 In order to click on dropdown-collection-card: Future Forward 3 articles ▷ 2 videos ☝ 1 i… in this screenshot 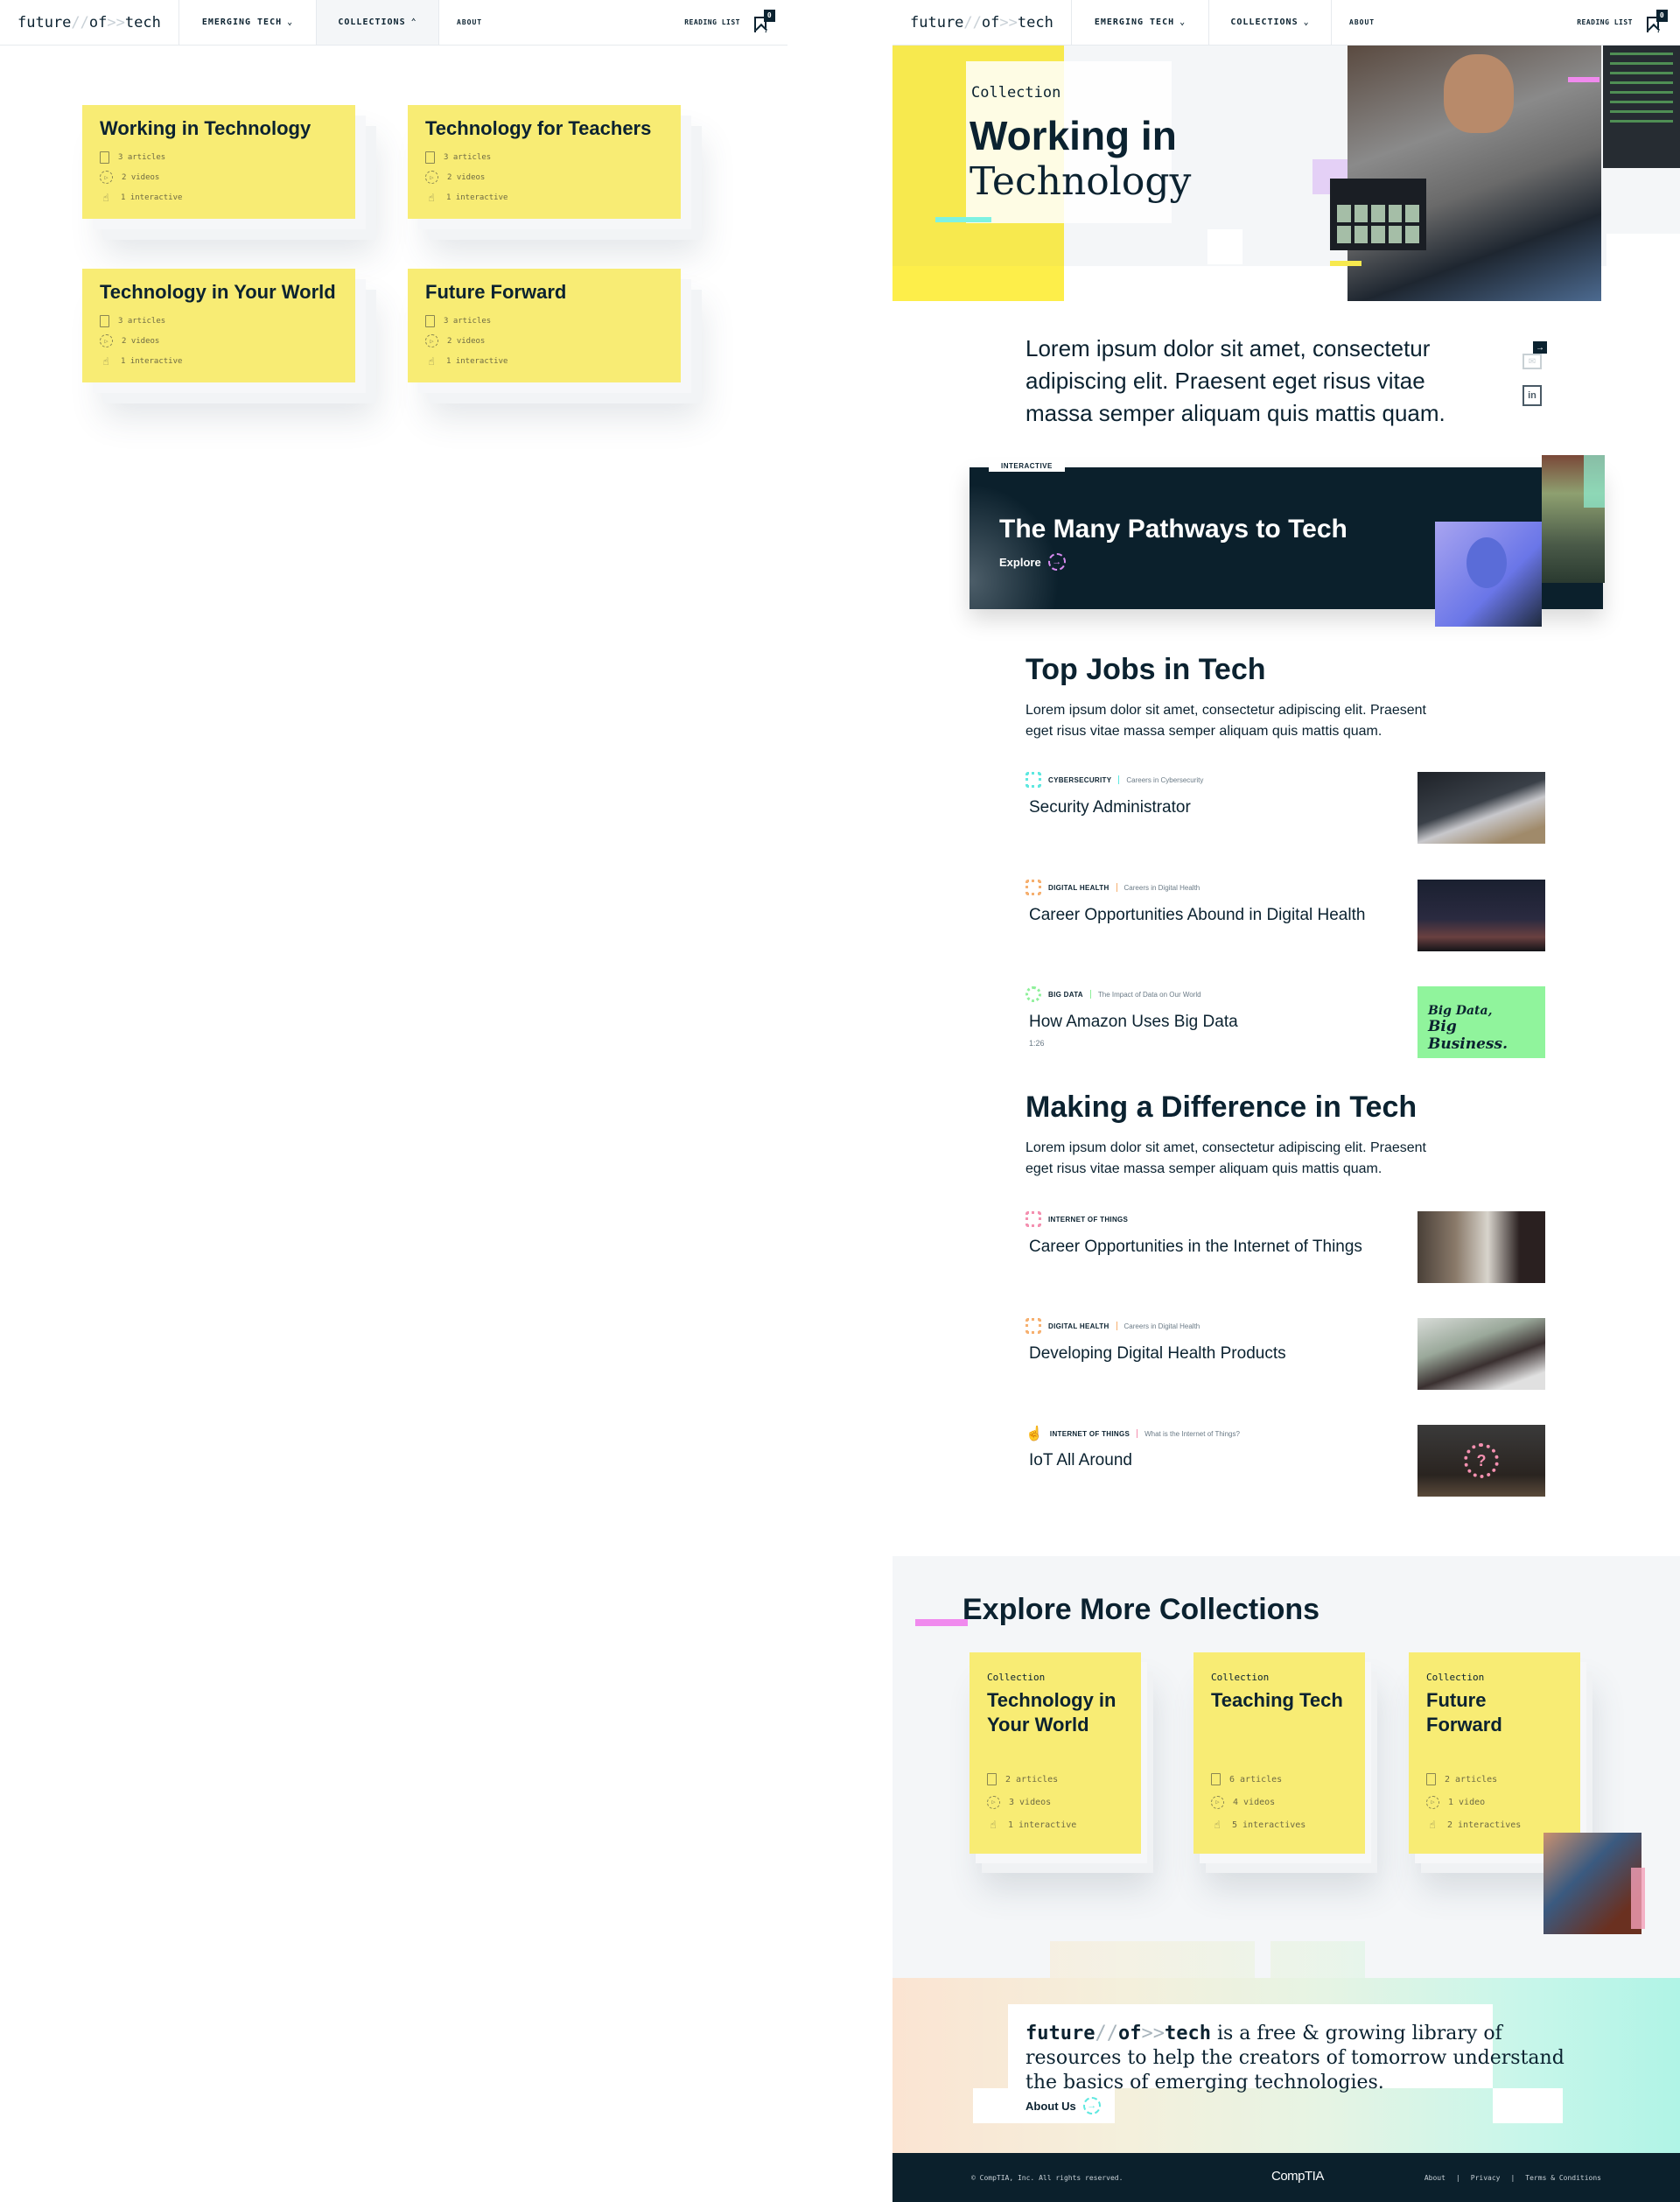, I will do `click(555, 336)`.